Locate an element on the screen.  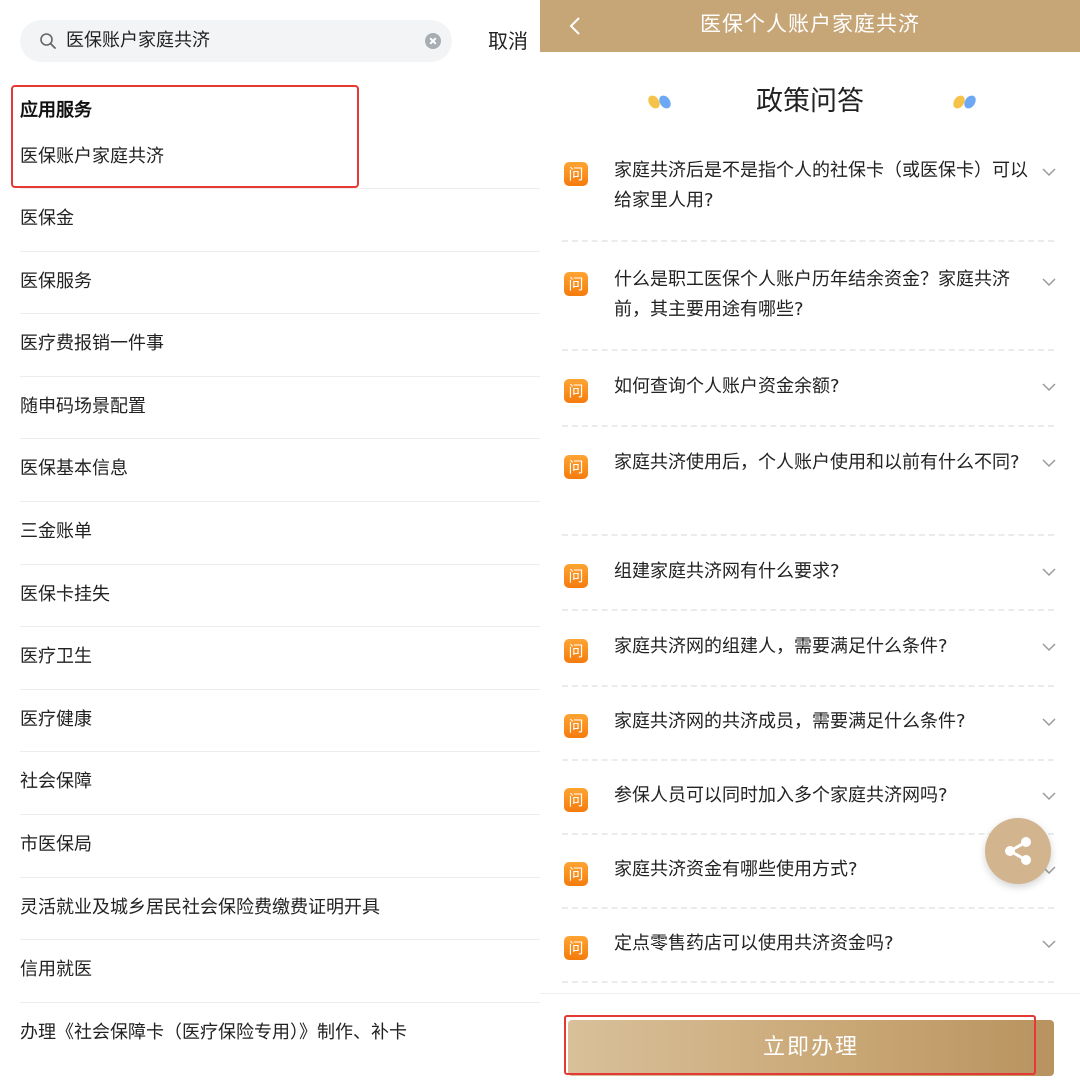
result-item: 随申码场景配置 is located at coordinates (280, 407).